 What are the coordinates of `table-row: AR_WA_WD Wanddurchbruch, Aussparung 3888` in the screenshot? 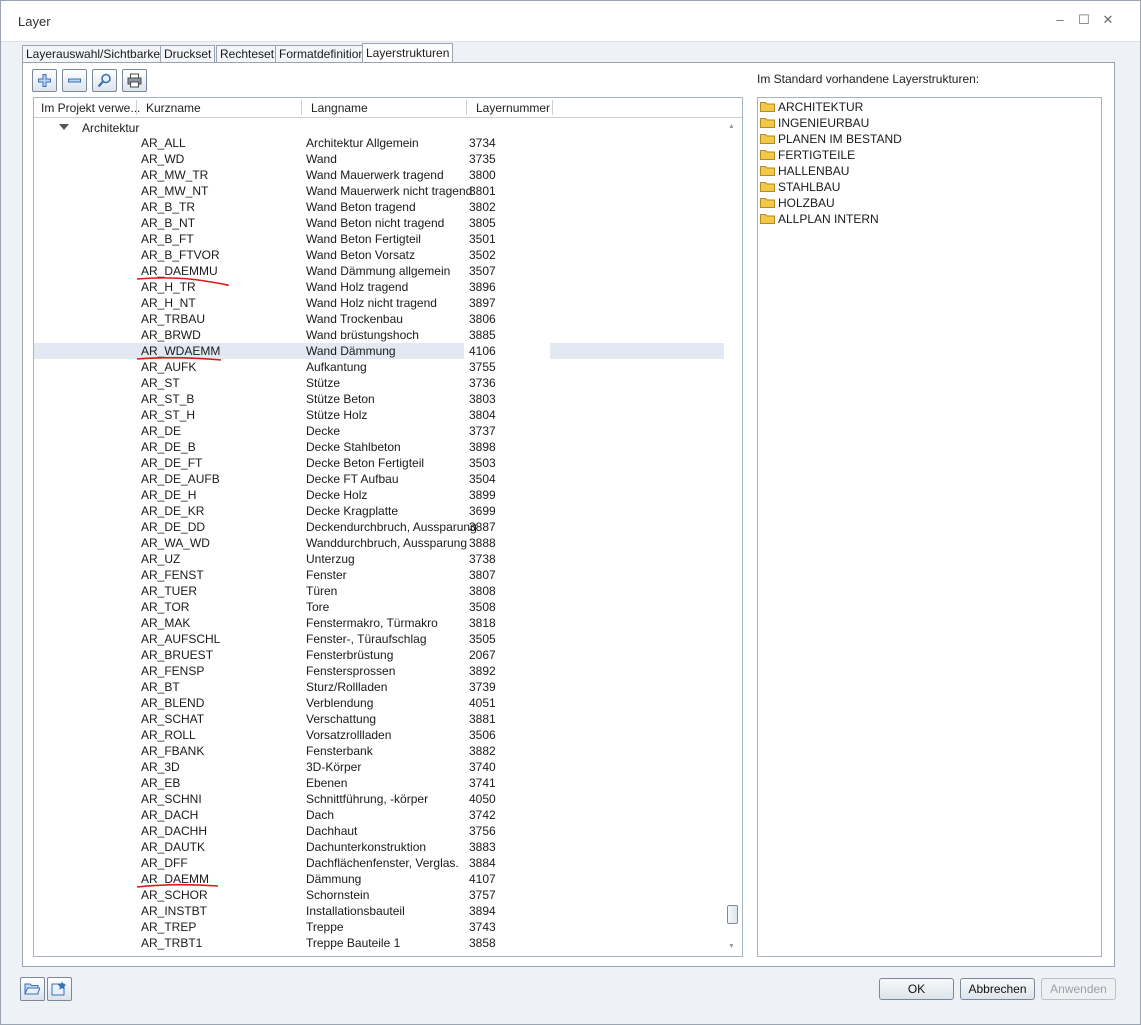 It's located at (379, 543).